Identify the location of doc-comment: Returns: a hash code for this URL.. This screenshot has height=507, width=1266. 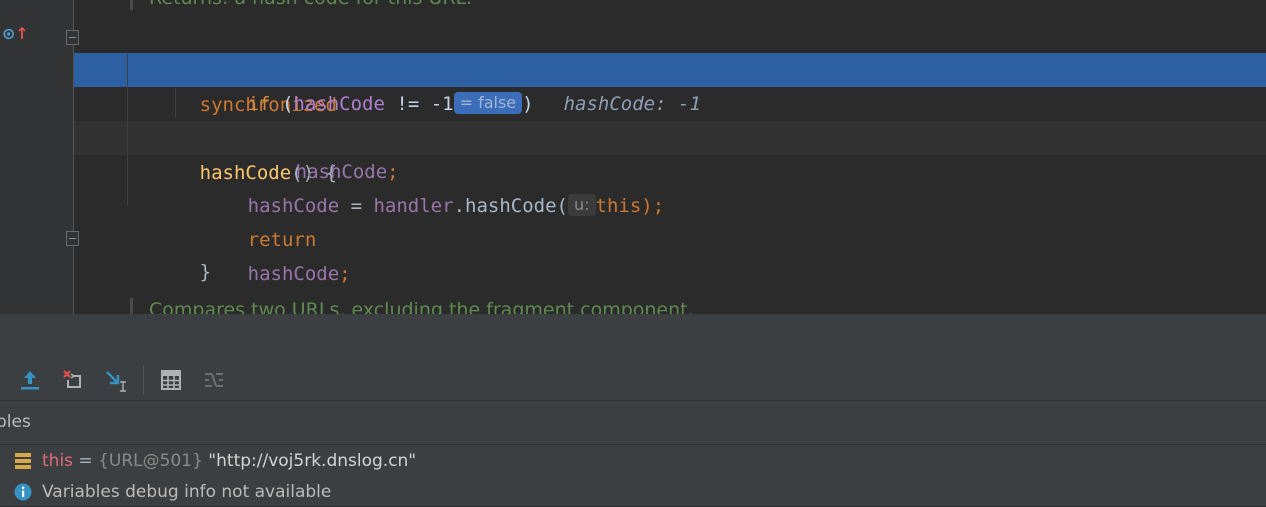
(301, 5).